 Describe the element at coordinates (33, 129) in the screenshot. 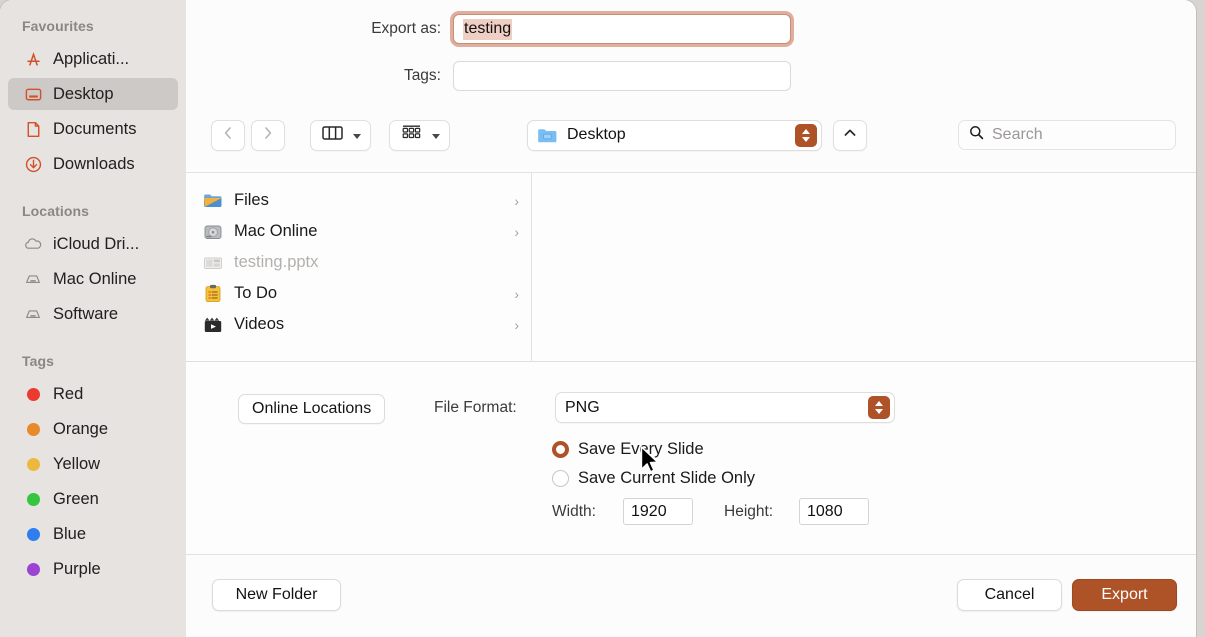

I see `document-icon` at that location.